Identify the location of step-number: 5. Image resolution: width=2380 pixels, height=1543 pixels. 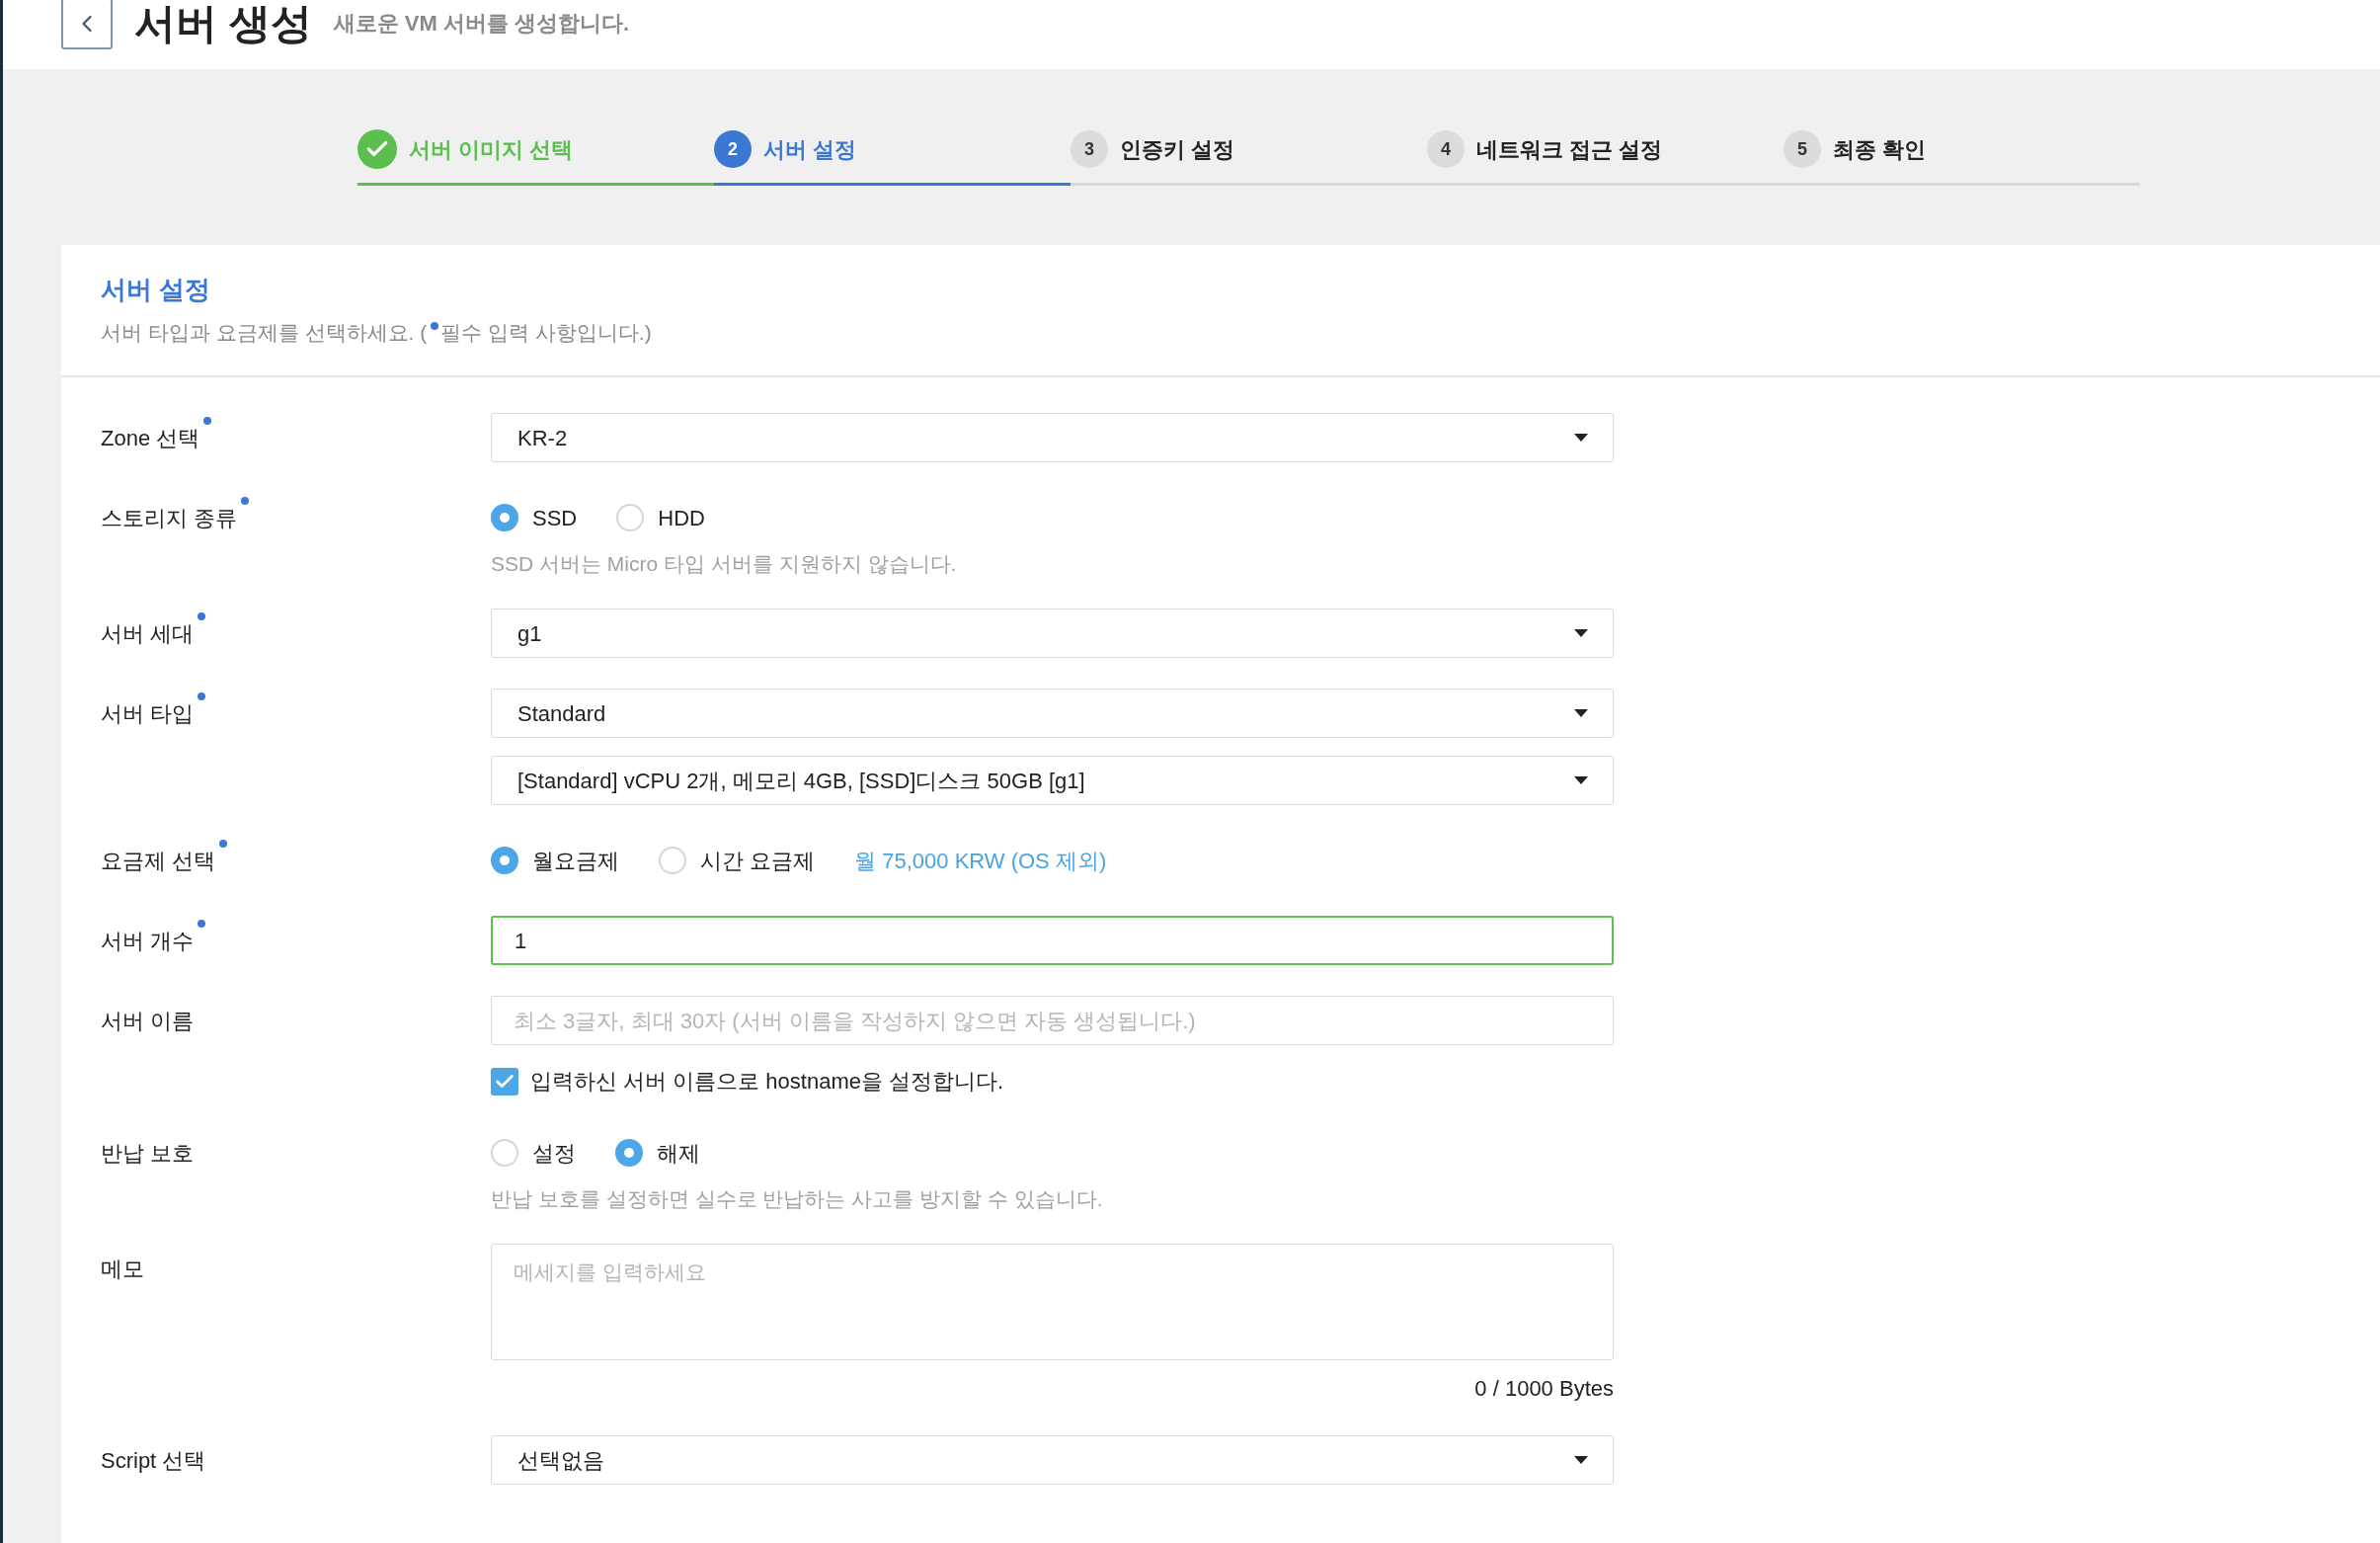
(1802, 149).